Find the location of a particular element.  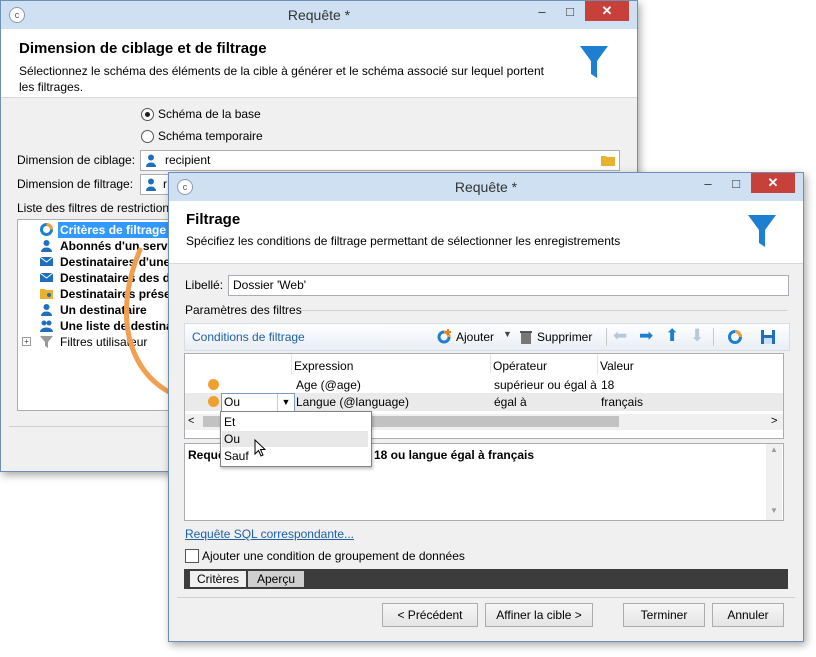

arrow-left-icon: ⬅ is located at coordinates (620, 336).